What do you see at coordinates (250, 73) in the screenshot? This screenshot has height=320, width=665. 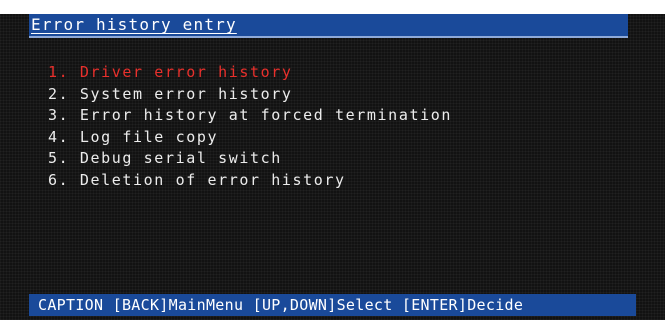 I see `menu-item-driver-error-history: 1. Driver error history` at bounding box center [250, 73].